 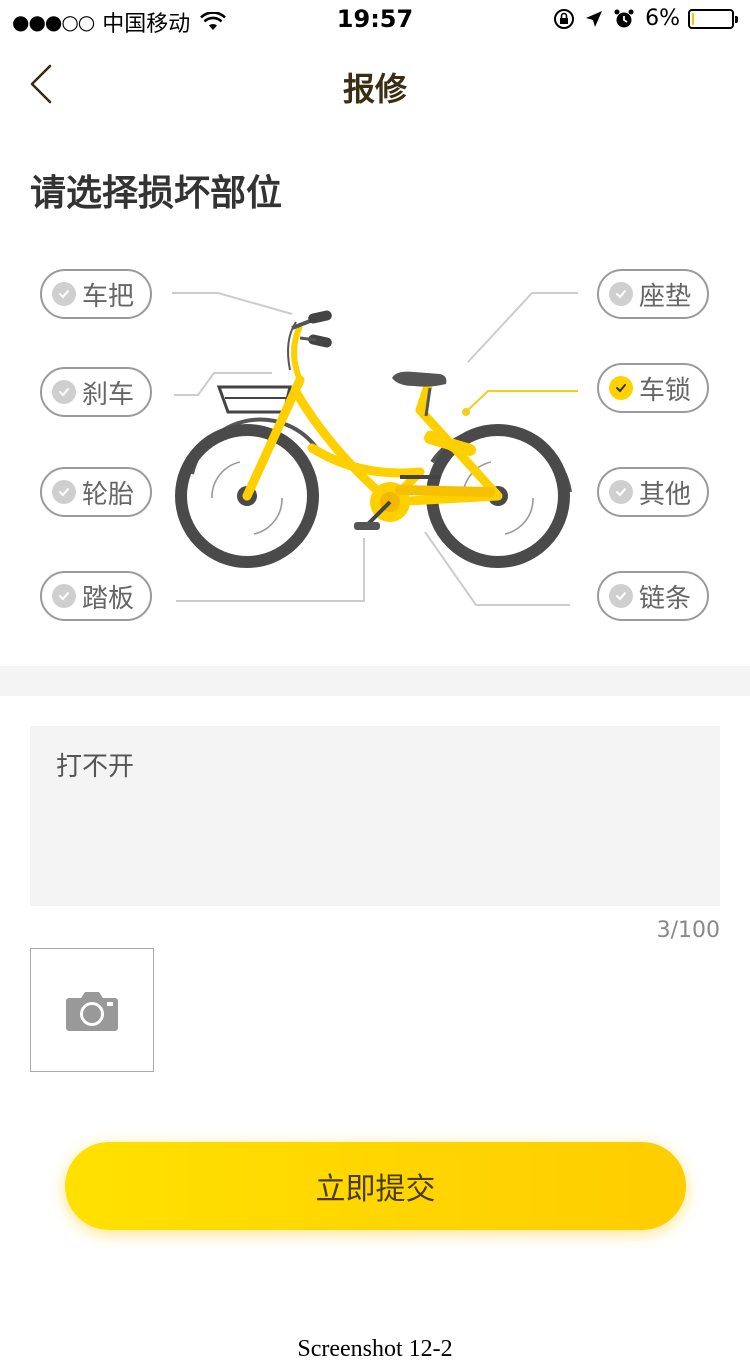 I want to click on part-label: 刹车, so click(x=108, y=394).